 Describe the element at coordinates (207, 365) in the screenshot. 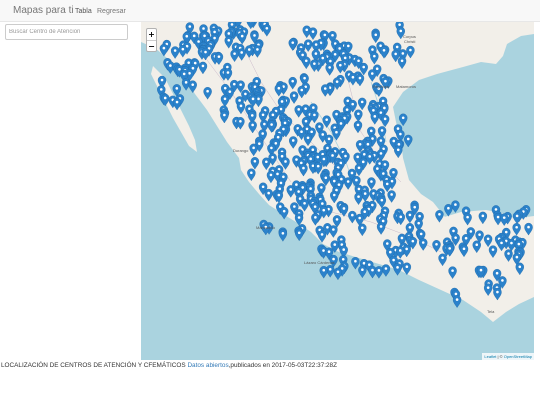

I see `datos-abiertos-link: Datos abiertos` at that location.